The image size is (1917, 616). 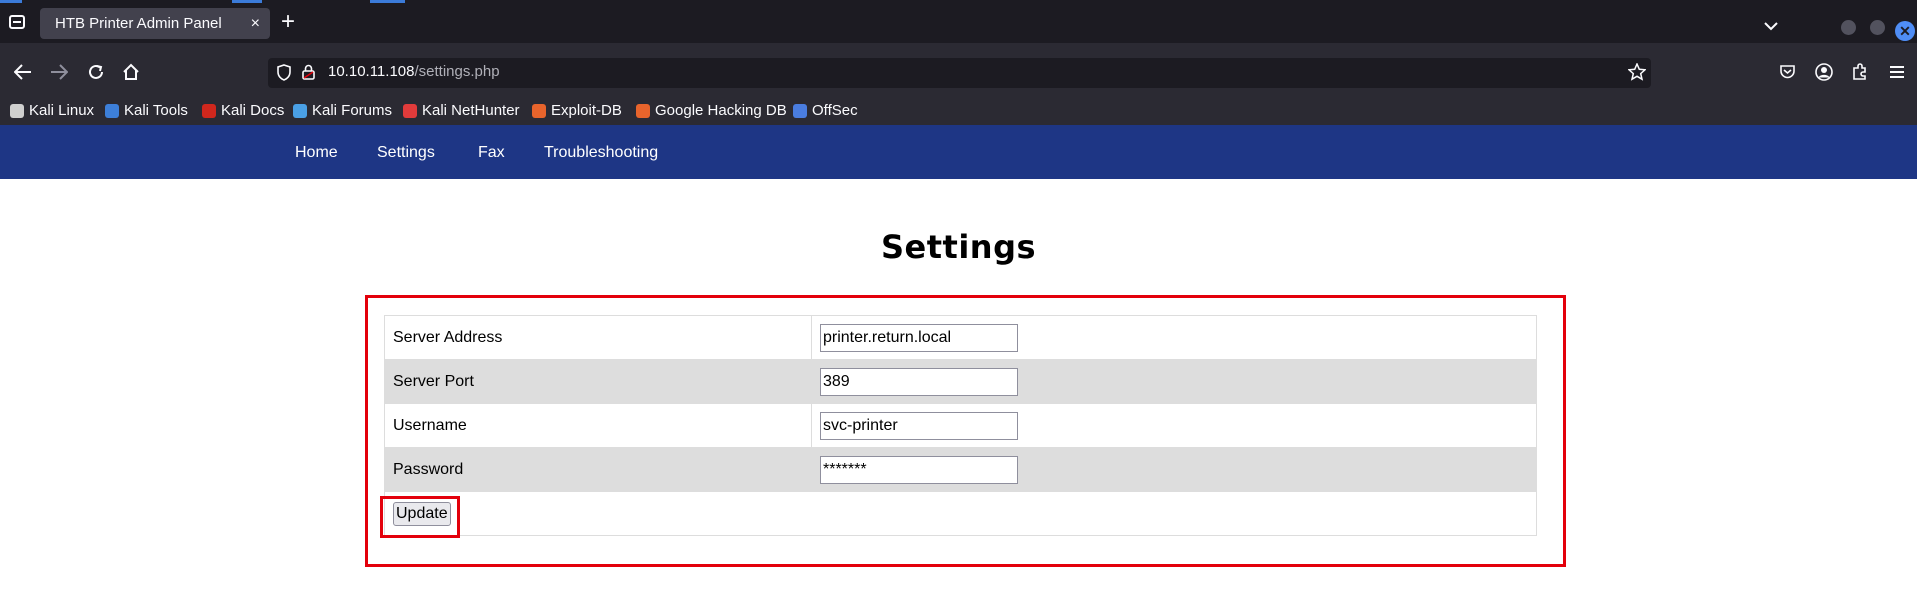 I want to click on forward-icon, so click(x=59, y=72).